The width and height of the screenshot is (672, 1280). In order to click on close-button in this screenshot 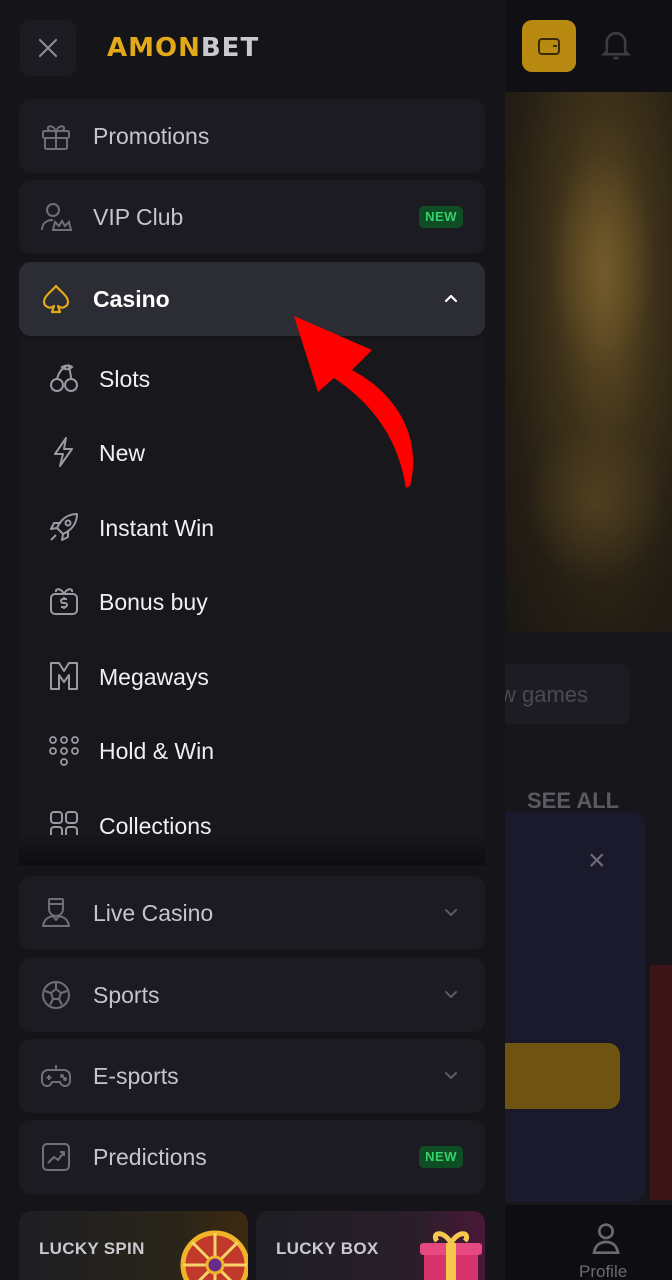, I will do `click(48, 48)`.